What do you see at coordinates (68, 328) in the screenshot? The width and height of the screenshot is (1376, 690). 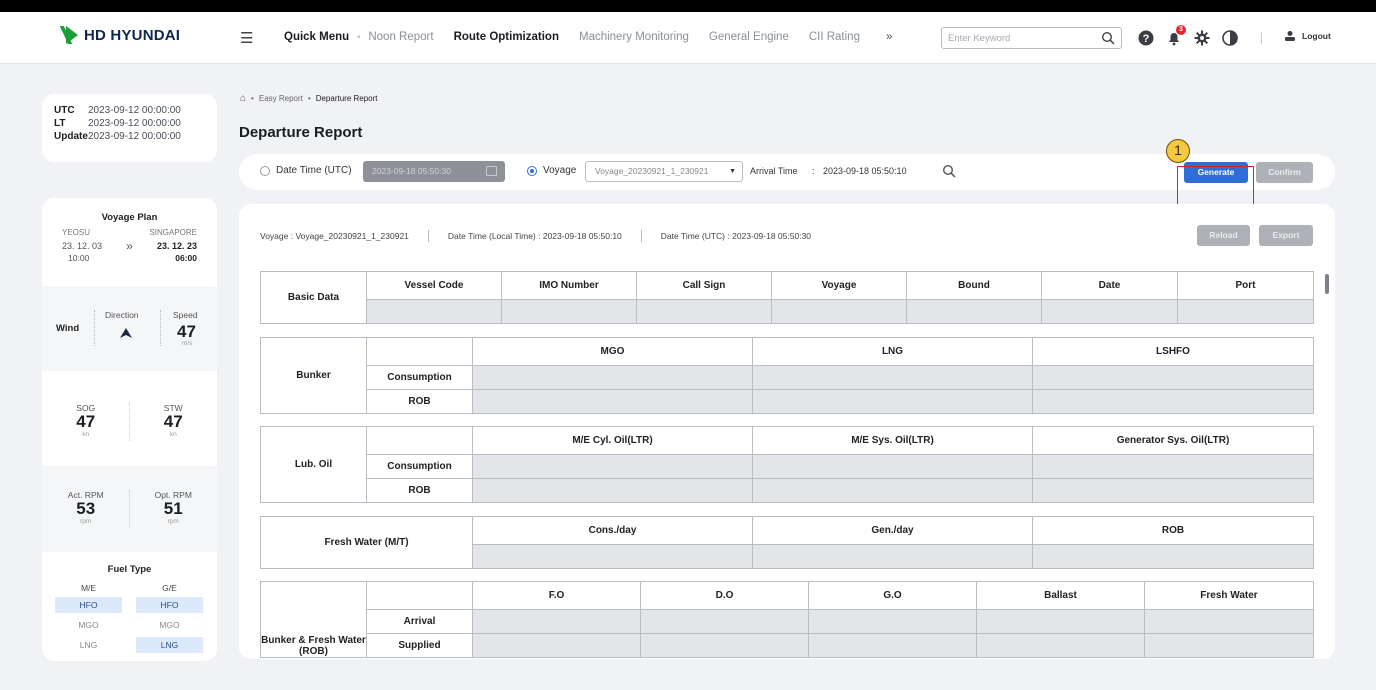 I see `wind-label: Wind` at bounding box center [68, 328].